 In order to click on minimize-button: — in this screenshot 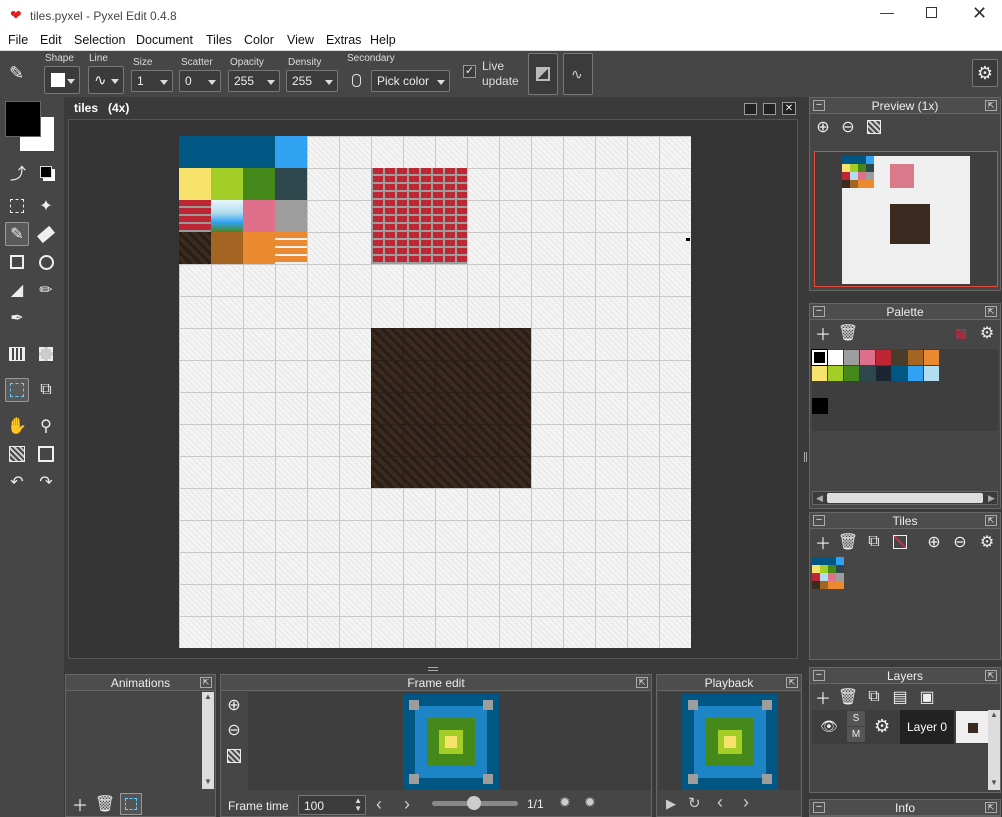, I will do `click(887, 12)`.